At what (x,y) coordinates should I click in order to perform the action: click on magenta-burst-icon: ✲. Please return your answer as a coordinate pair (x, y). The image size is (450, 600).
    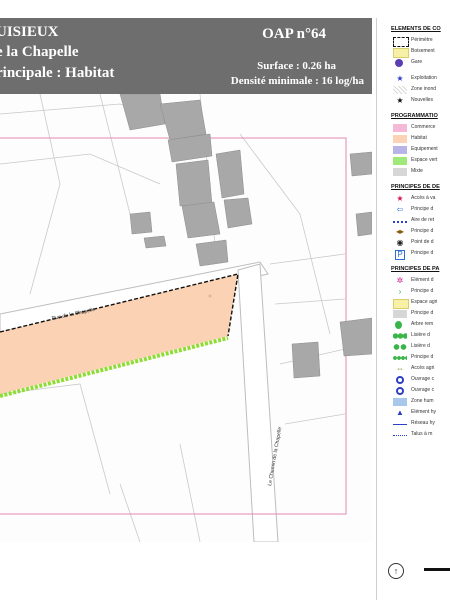
    Looking at the image, I should click on (400, 280).